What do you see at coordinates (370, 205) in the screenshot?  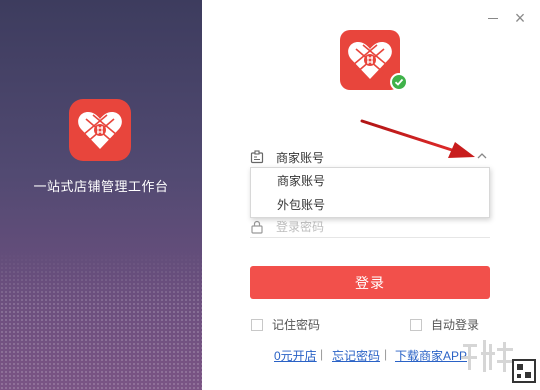 I see `dropdown-option-outsource: 外包账号` at bounding box center [370, 205].